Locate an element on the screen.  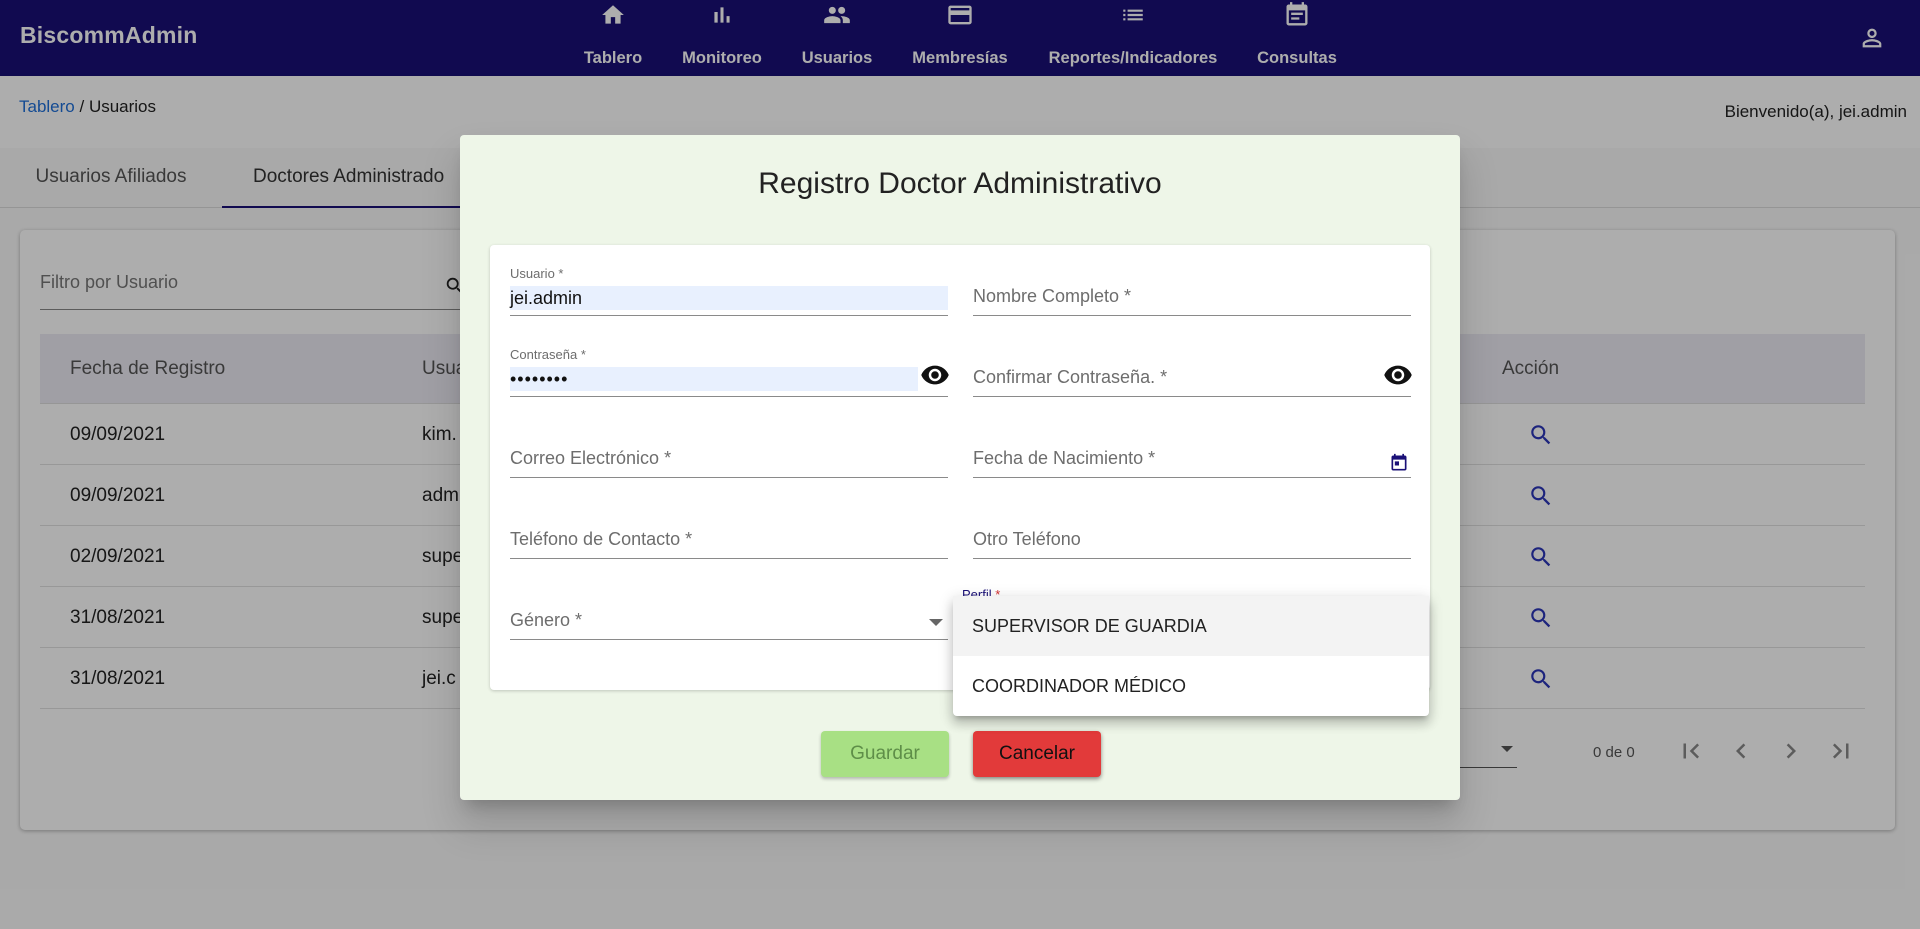
confirm-password-field: Confirmar Contraseña. * is located at coordinates (1193, 372).